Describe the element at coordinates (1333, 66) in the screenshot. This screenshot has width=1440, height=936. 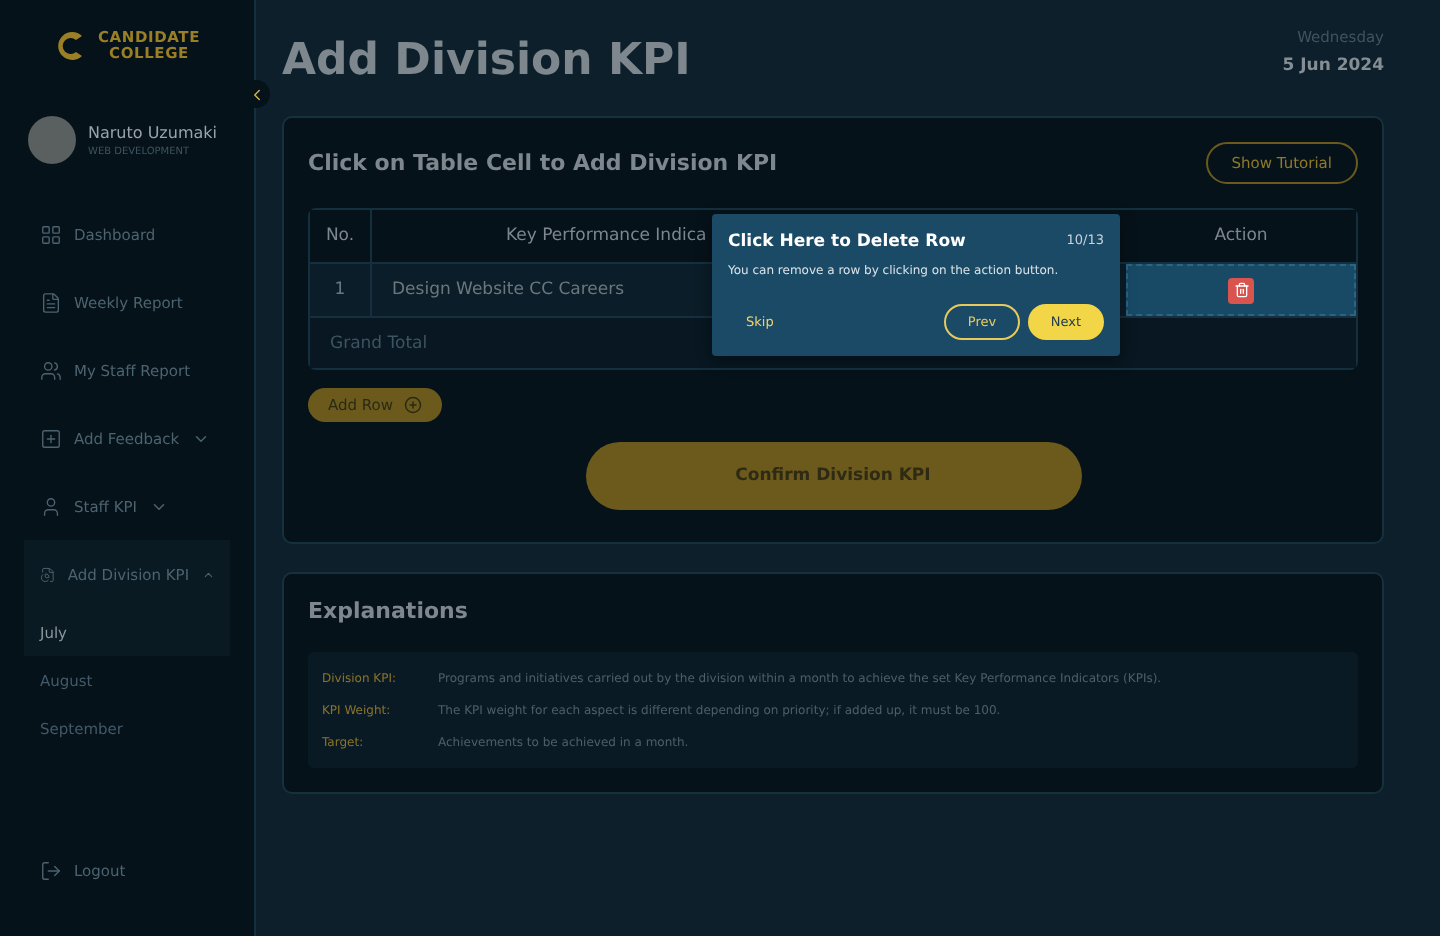
I see `date-label: 5 Jun 2024` at that location.